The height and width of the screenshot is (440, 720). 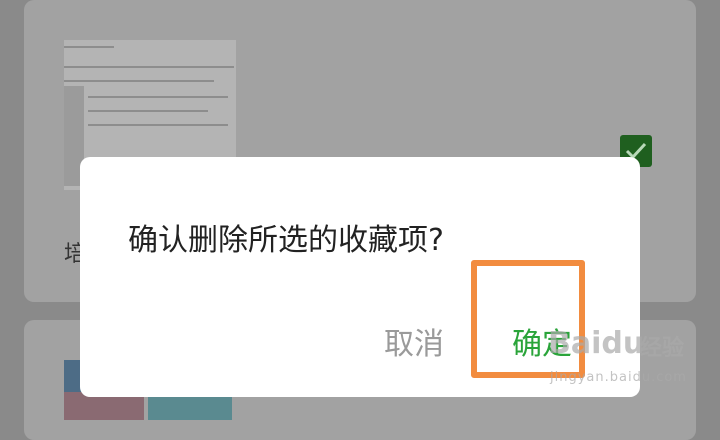 What do you see at coordinates (286, 240) in the screenshot?
I see `dialog-message: 确认删除所选的收藏项?` at bounding box center [286, 240].